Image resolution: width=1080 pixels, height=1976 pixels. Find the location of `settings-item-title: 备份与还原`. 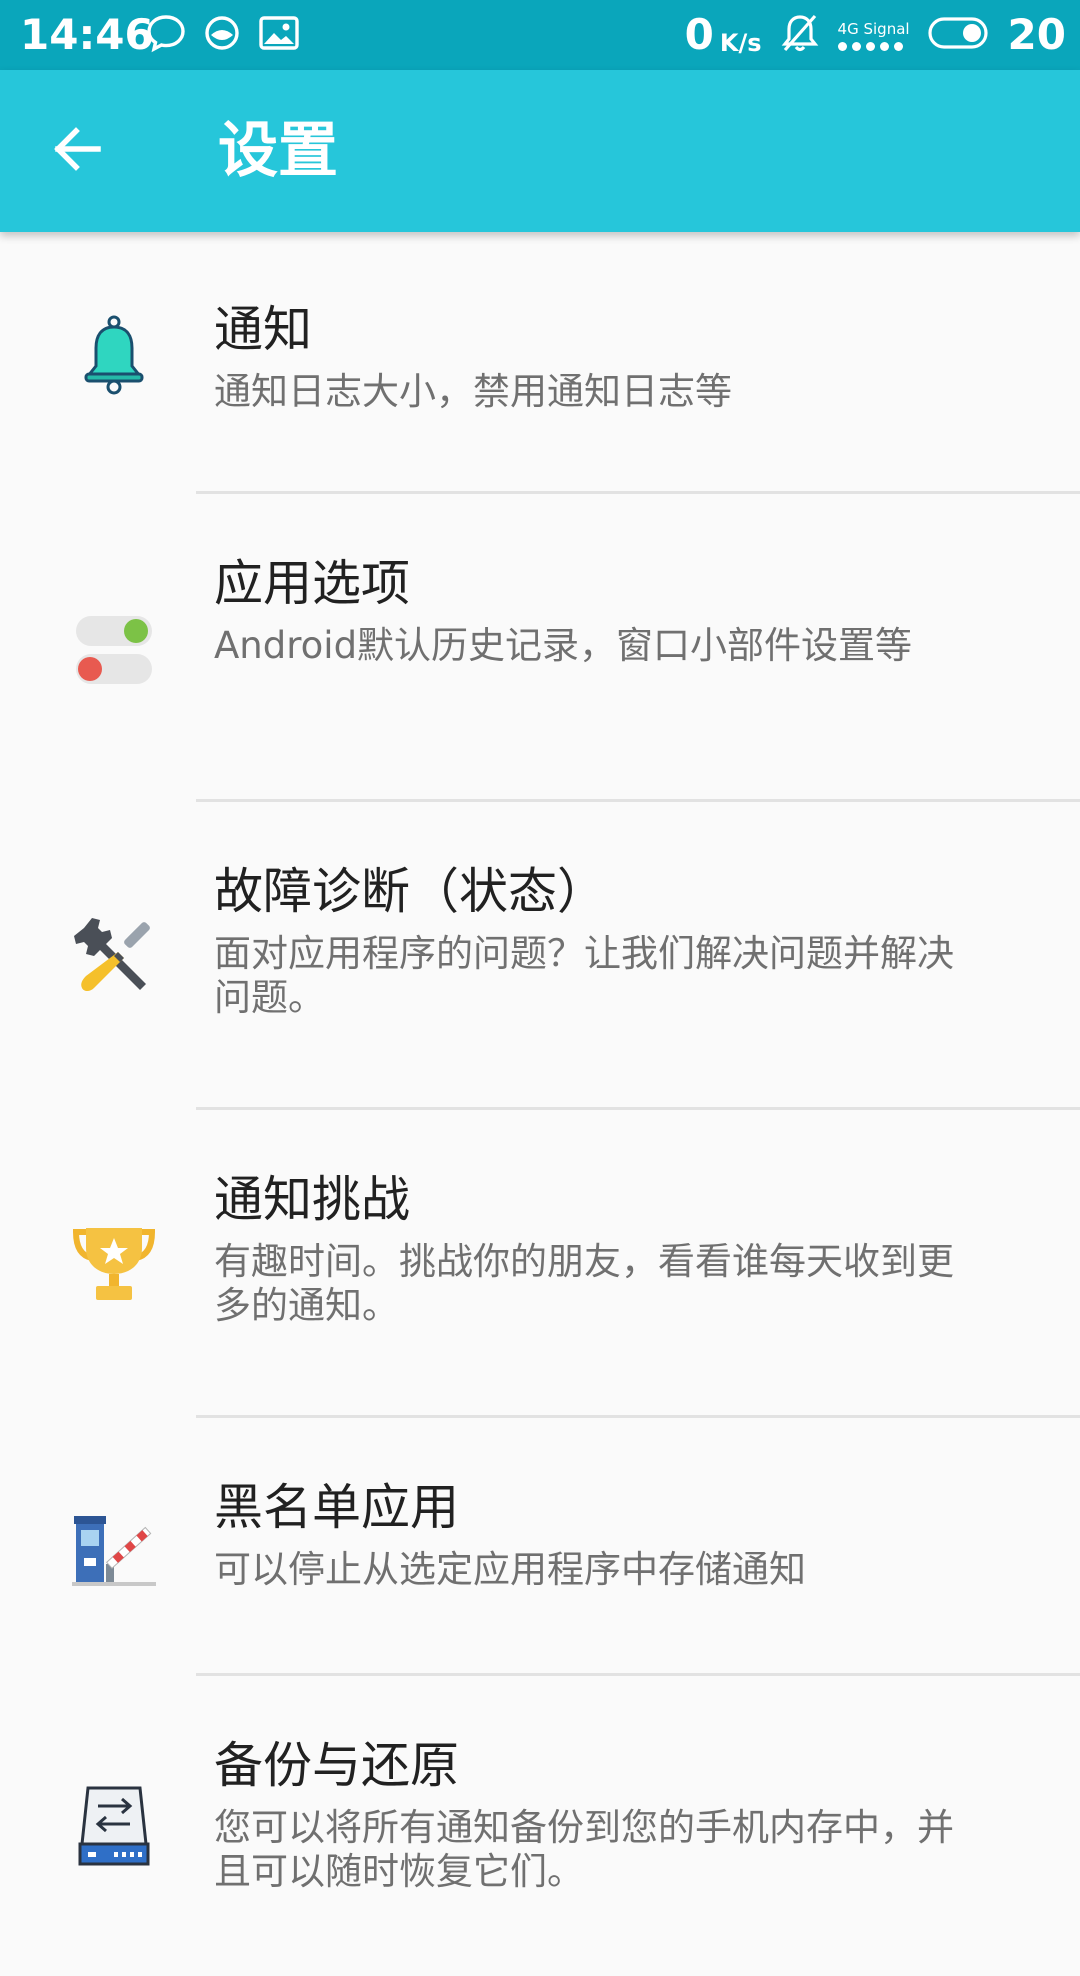

settings-item-title: 备份与还原 is located at coordinates (337, 1765).